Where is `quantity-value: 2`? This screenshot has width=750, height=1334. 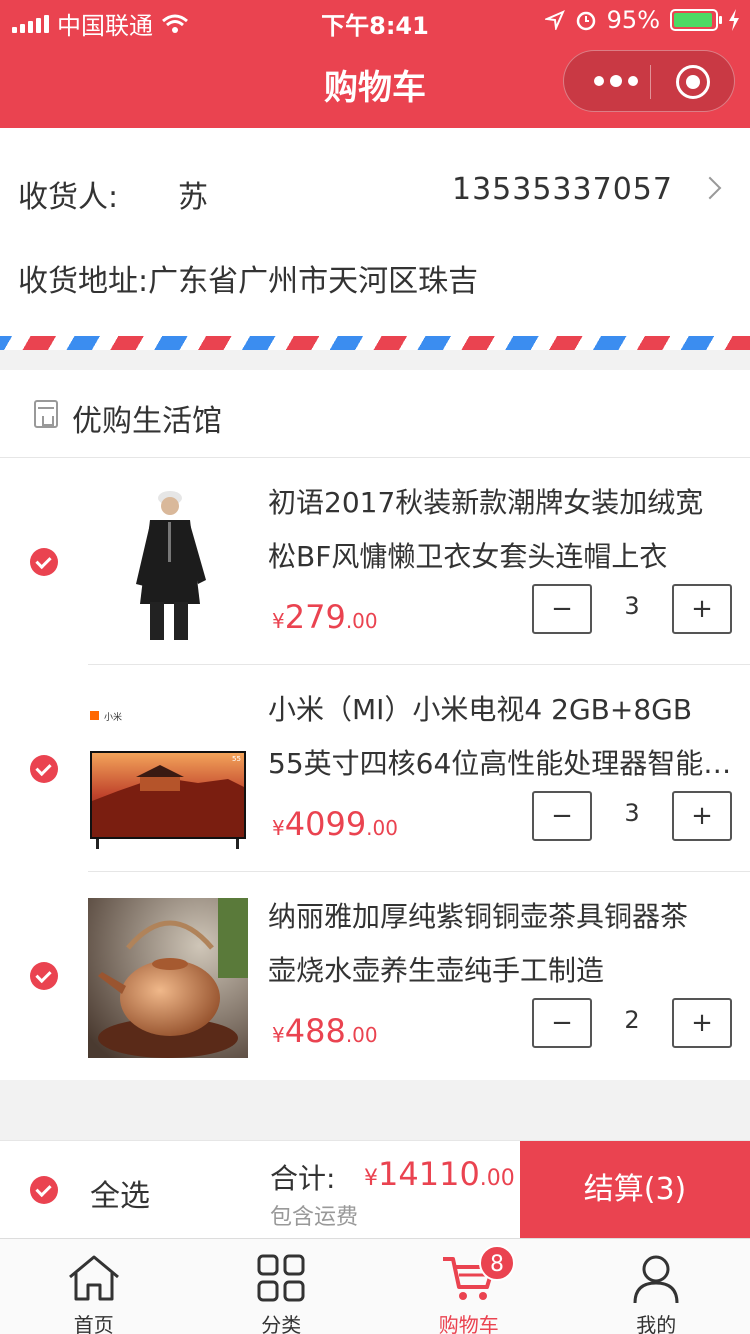 quantity-value: 2 is located at coordinates (632, 1020).